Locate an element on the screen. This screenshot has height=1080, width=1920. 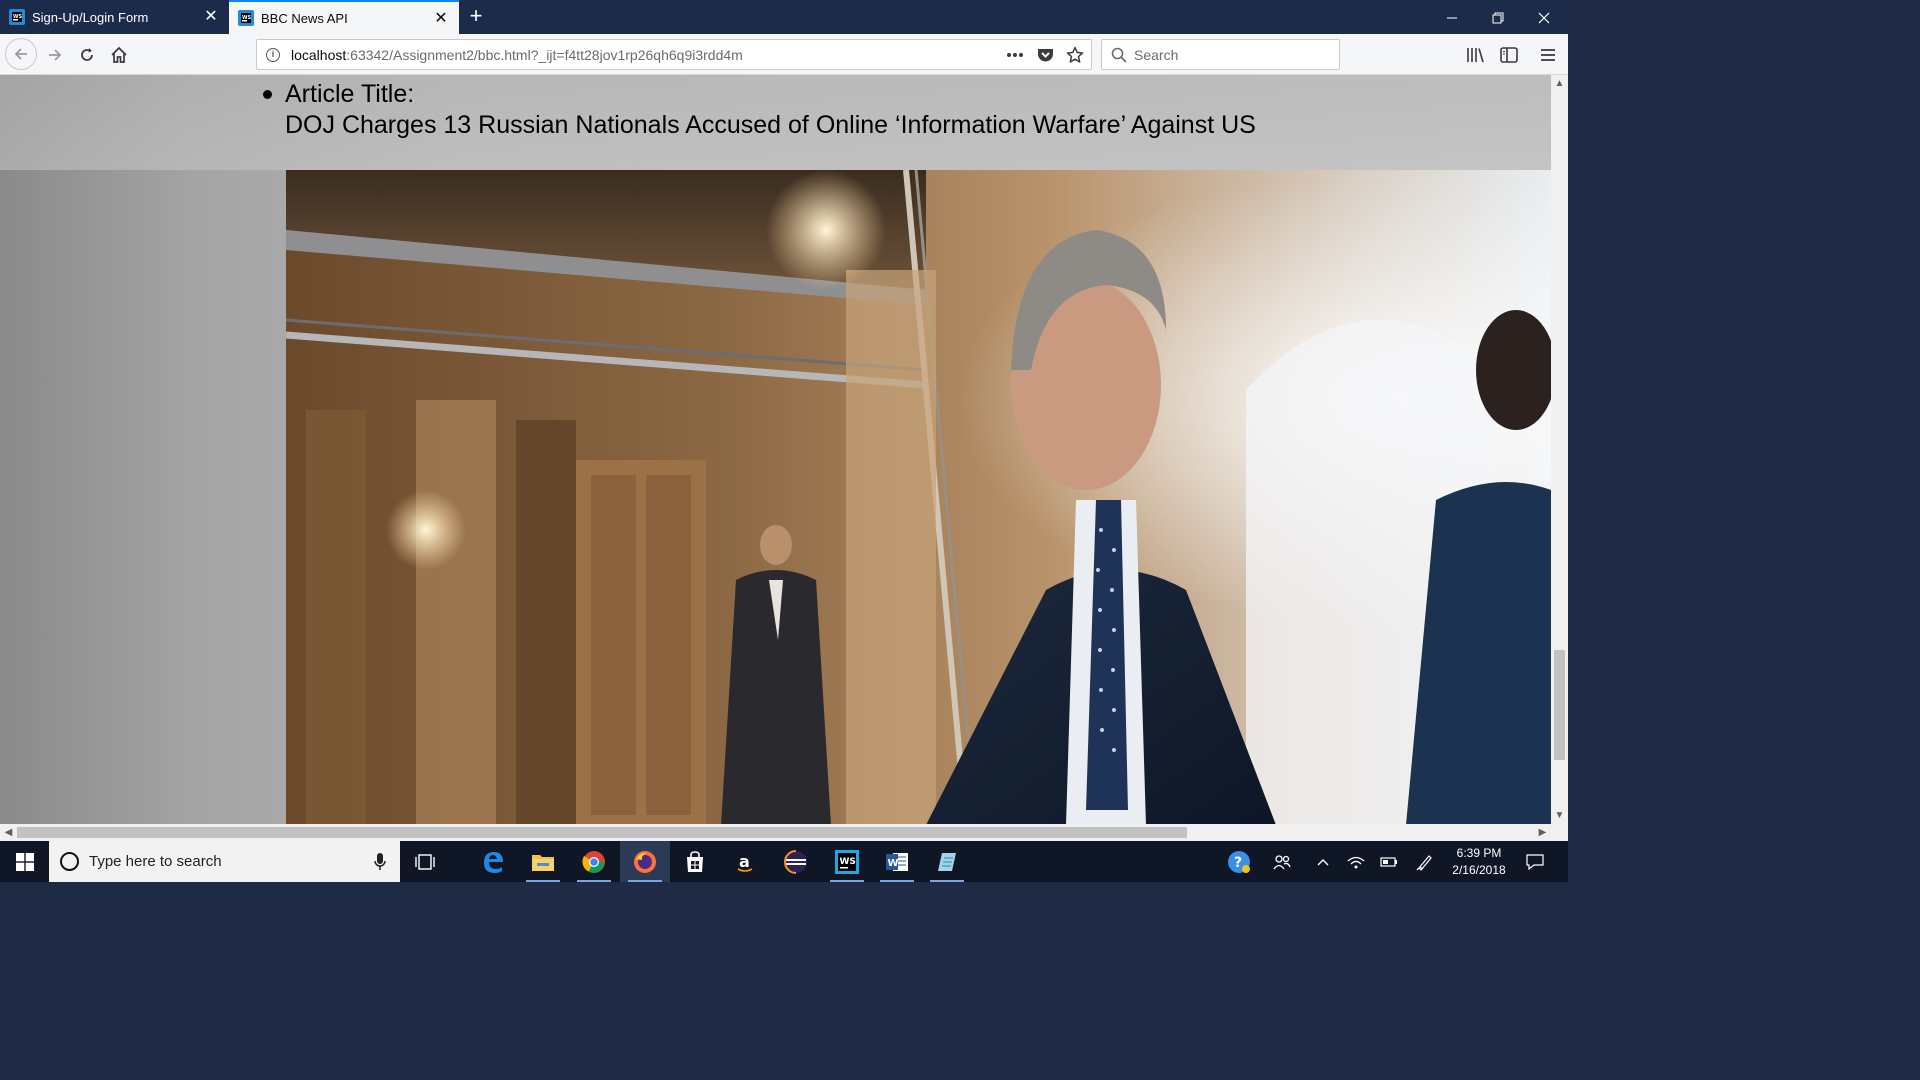
clock-time: 6:39 PM is located at coordinates (1479, 853).